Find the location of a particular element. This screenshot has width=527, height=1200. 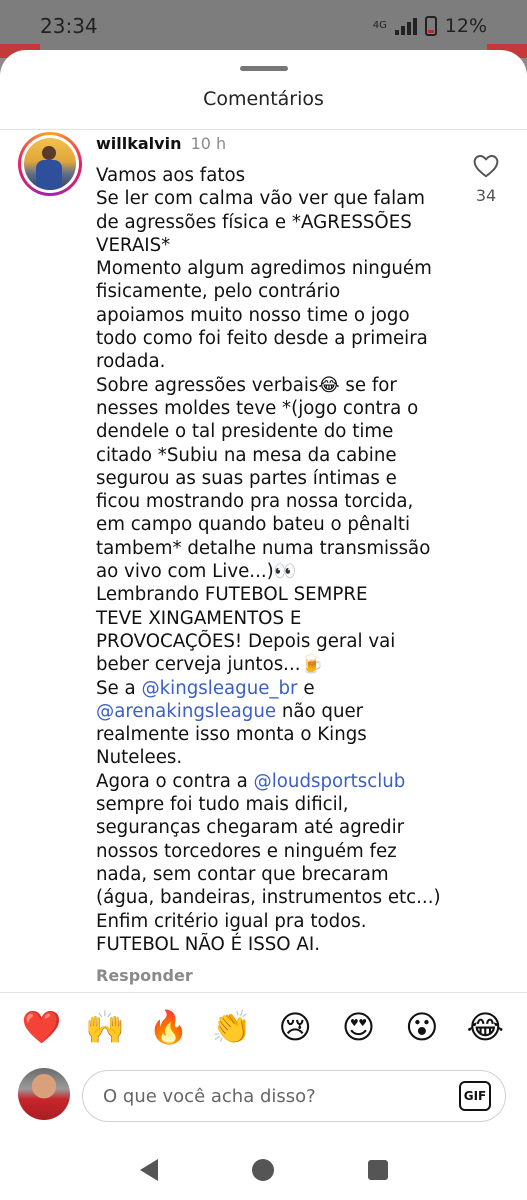

comment-input: O que você acha disso? GIF is located at coordinates (294, 1096).